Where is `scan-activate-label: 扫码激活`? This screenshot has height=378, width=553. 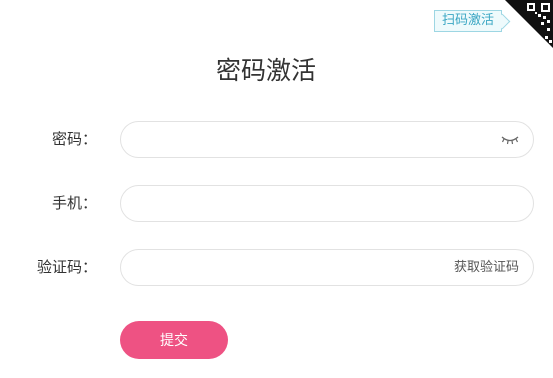 scan-activate-label: 扫码激活 is located at coordinates (467, 20).